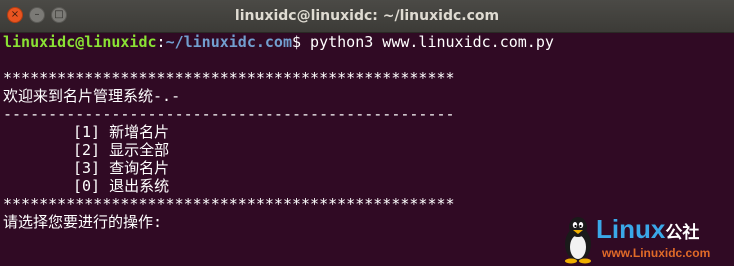  Describe the element at coordinates (121, 150) in the screenshot. I see `menu-item-show-all: [2] 显示全部` at that location.